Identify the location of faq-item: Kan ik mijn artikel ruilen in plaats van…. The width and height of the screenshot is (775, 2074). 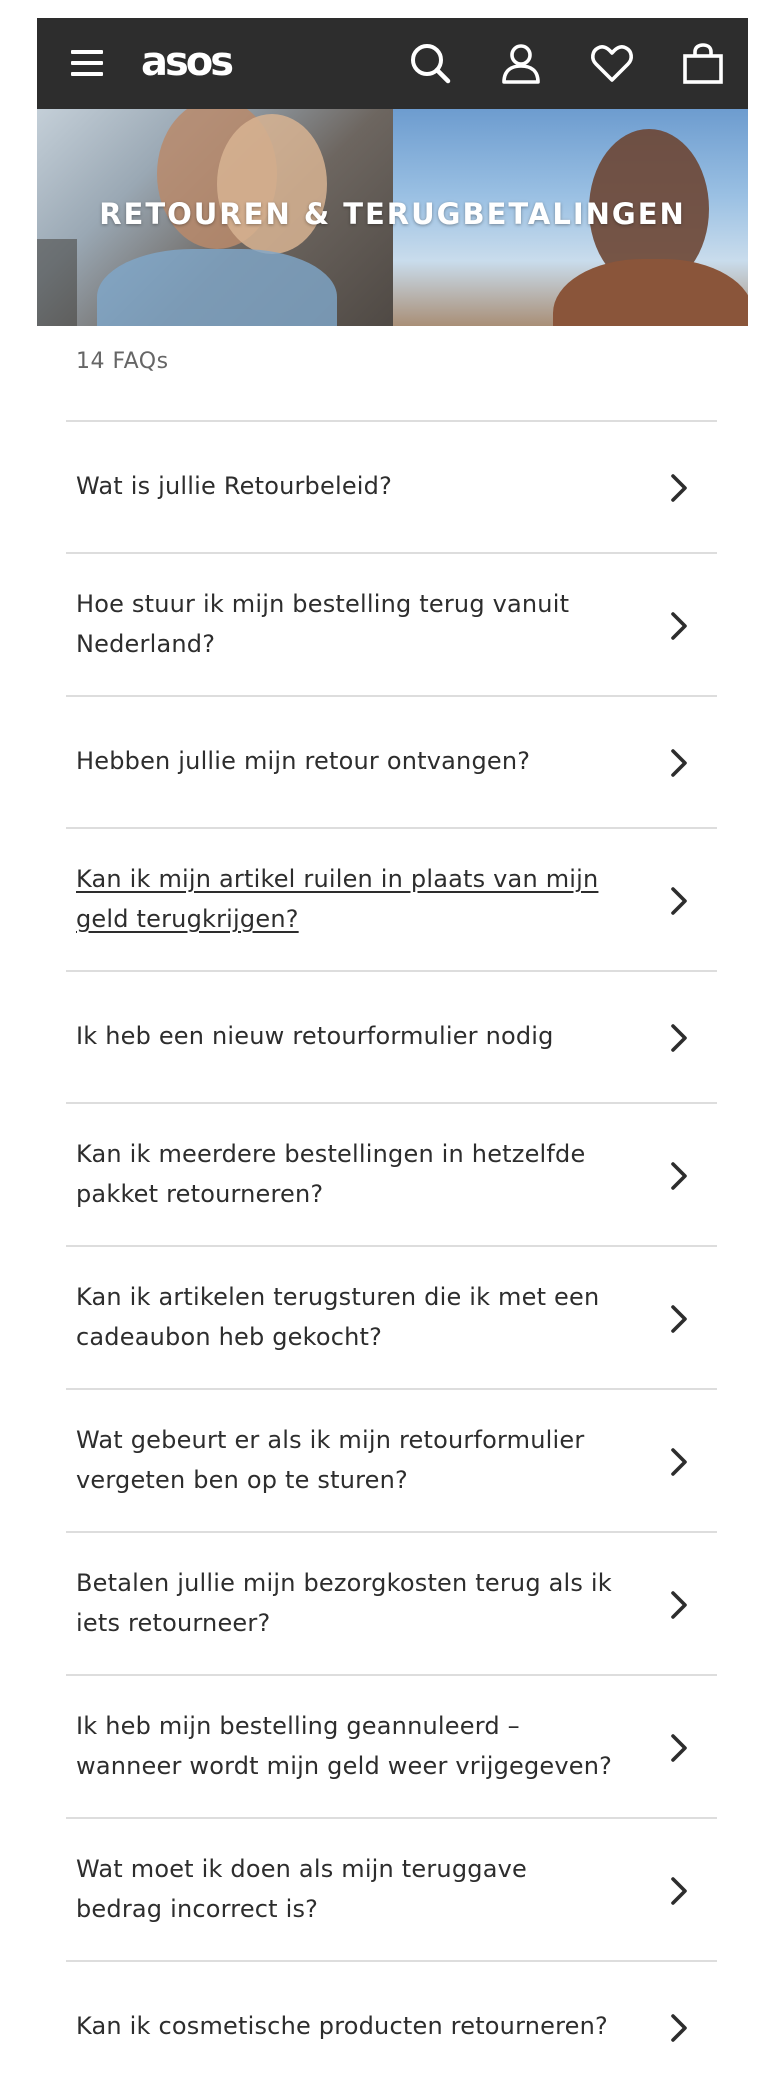
(391, 898).